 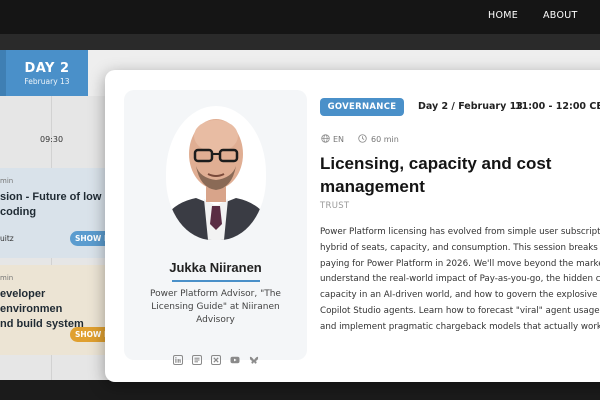 I want to click on day-tab-title: DAY 2, so click(x=47, y=68).